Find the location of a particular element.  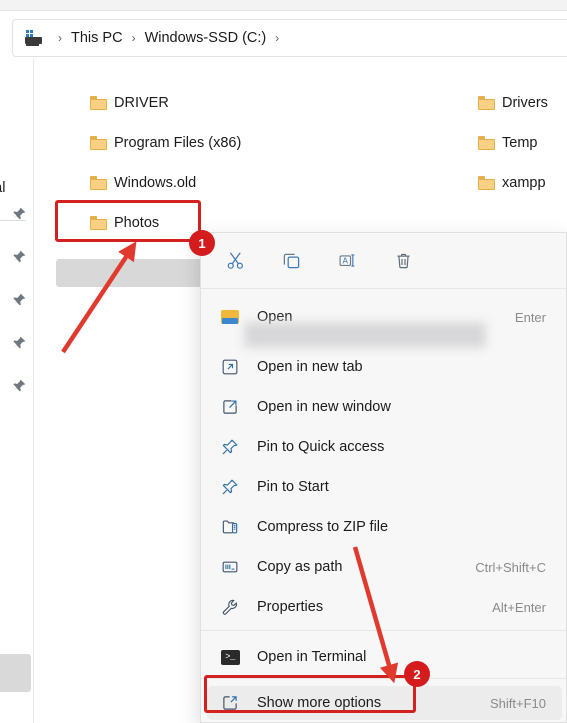

file-item-driver: DRIVER is located at coordinates (129, 103).